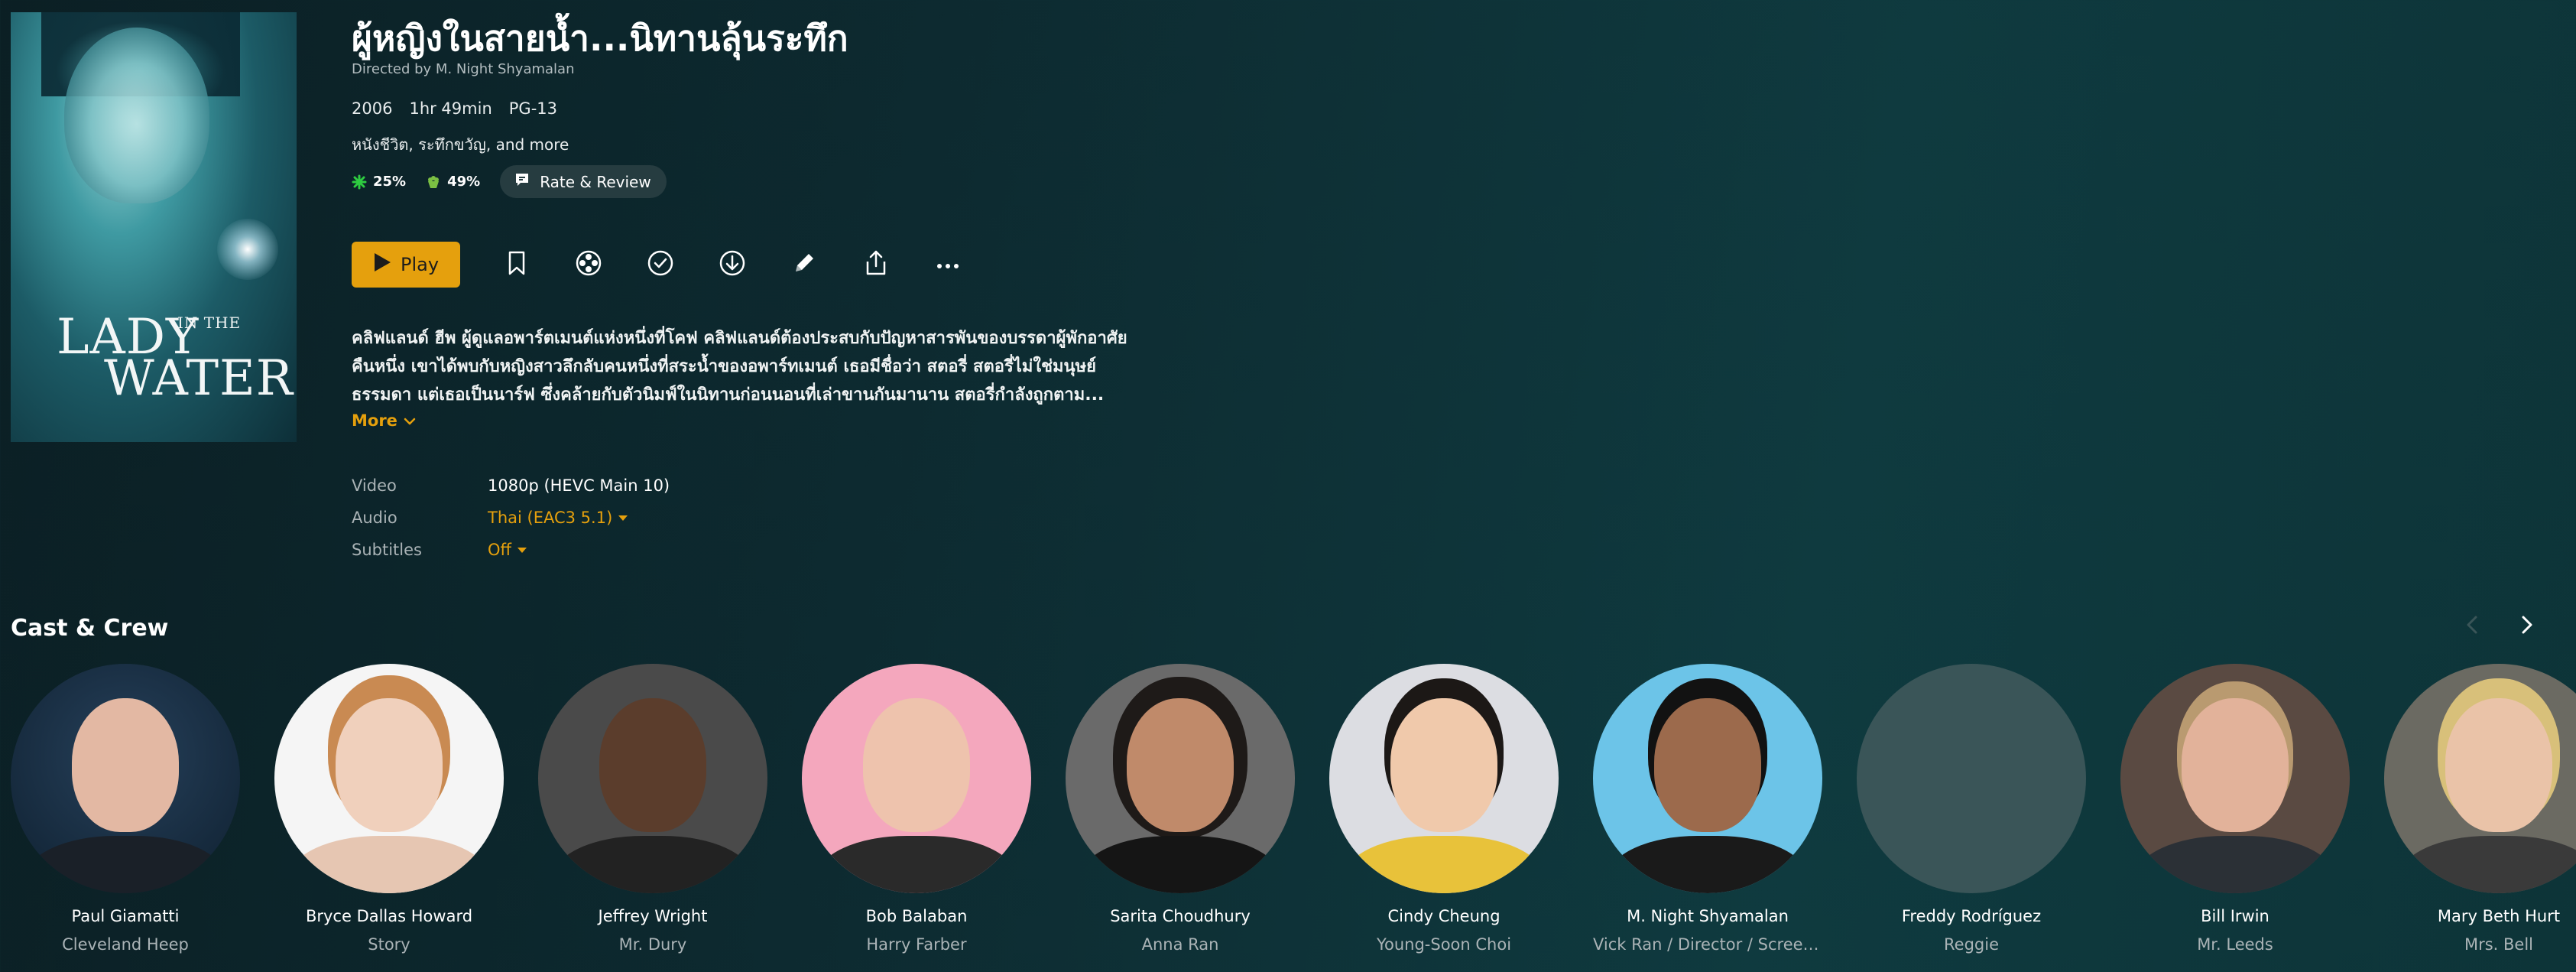  What do you see at coordinates (382, 264) in the screenshot?
I see `play-icon` at bounding box center [382, 264].